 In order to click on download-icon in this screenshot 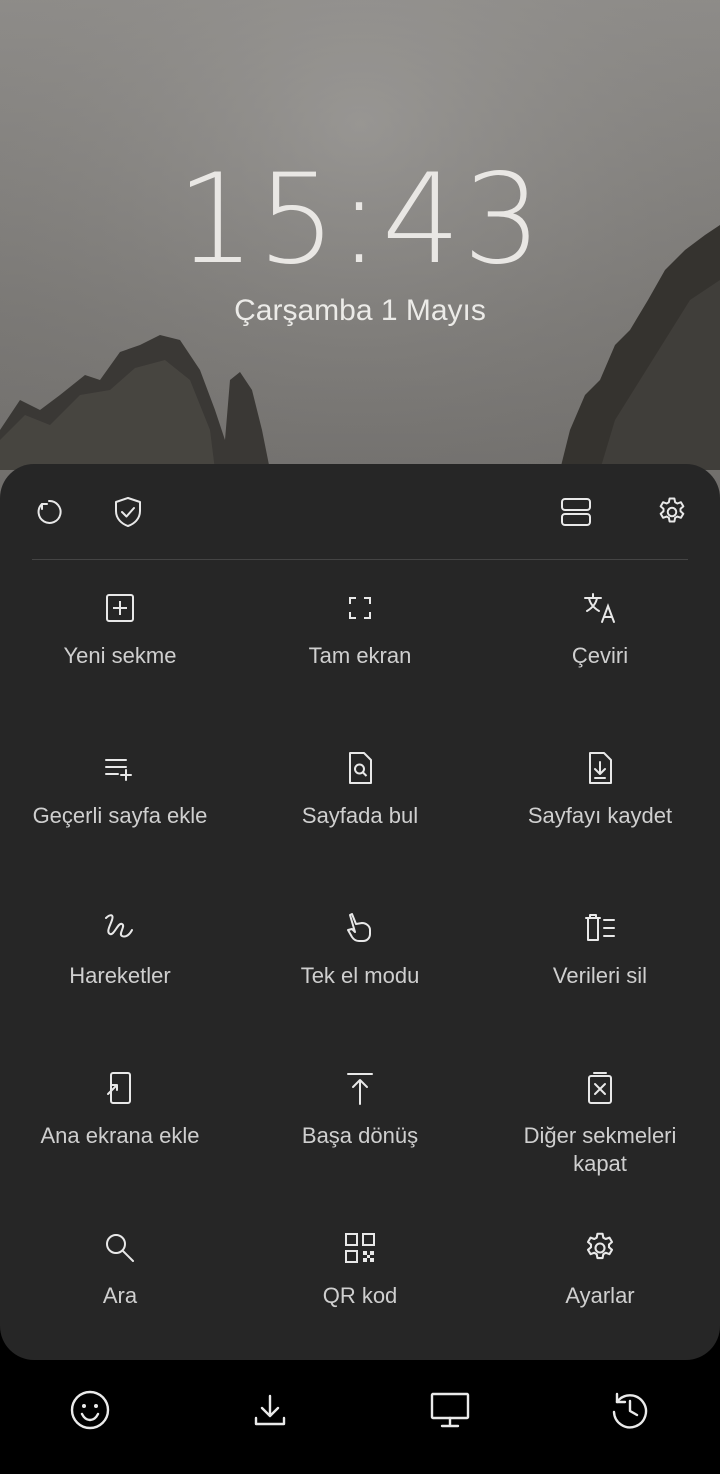, I will do `click(270, 1410)`.